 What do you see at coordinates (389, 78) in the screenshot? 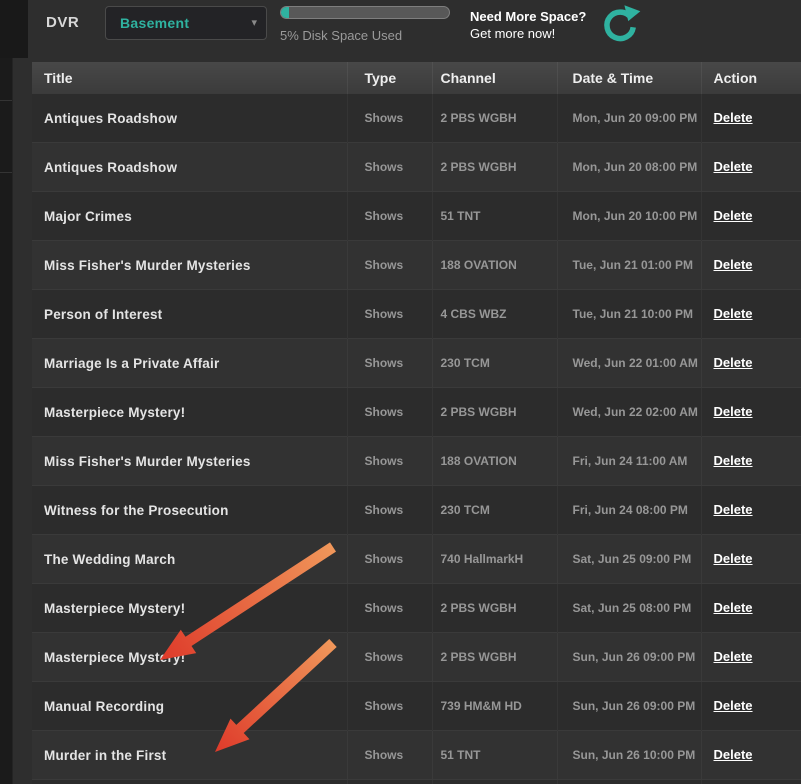
I see `header-type: Type` at bounding box center [389, 78].